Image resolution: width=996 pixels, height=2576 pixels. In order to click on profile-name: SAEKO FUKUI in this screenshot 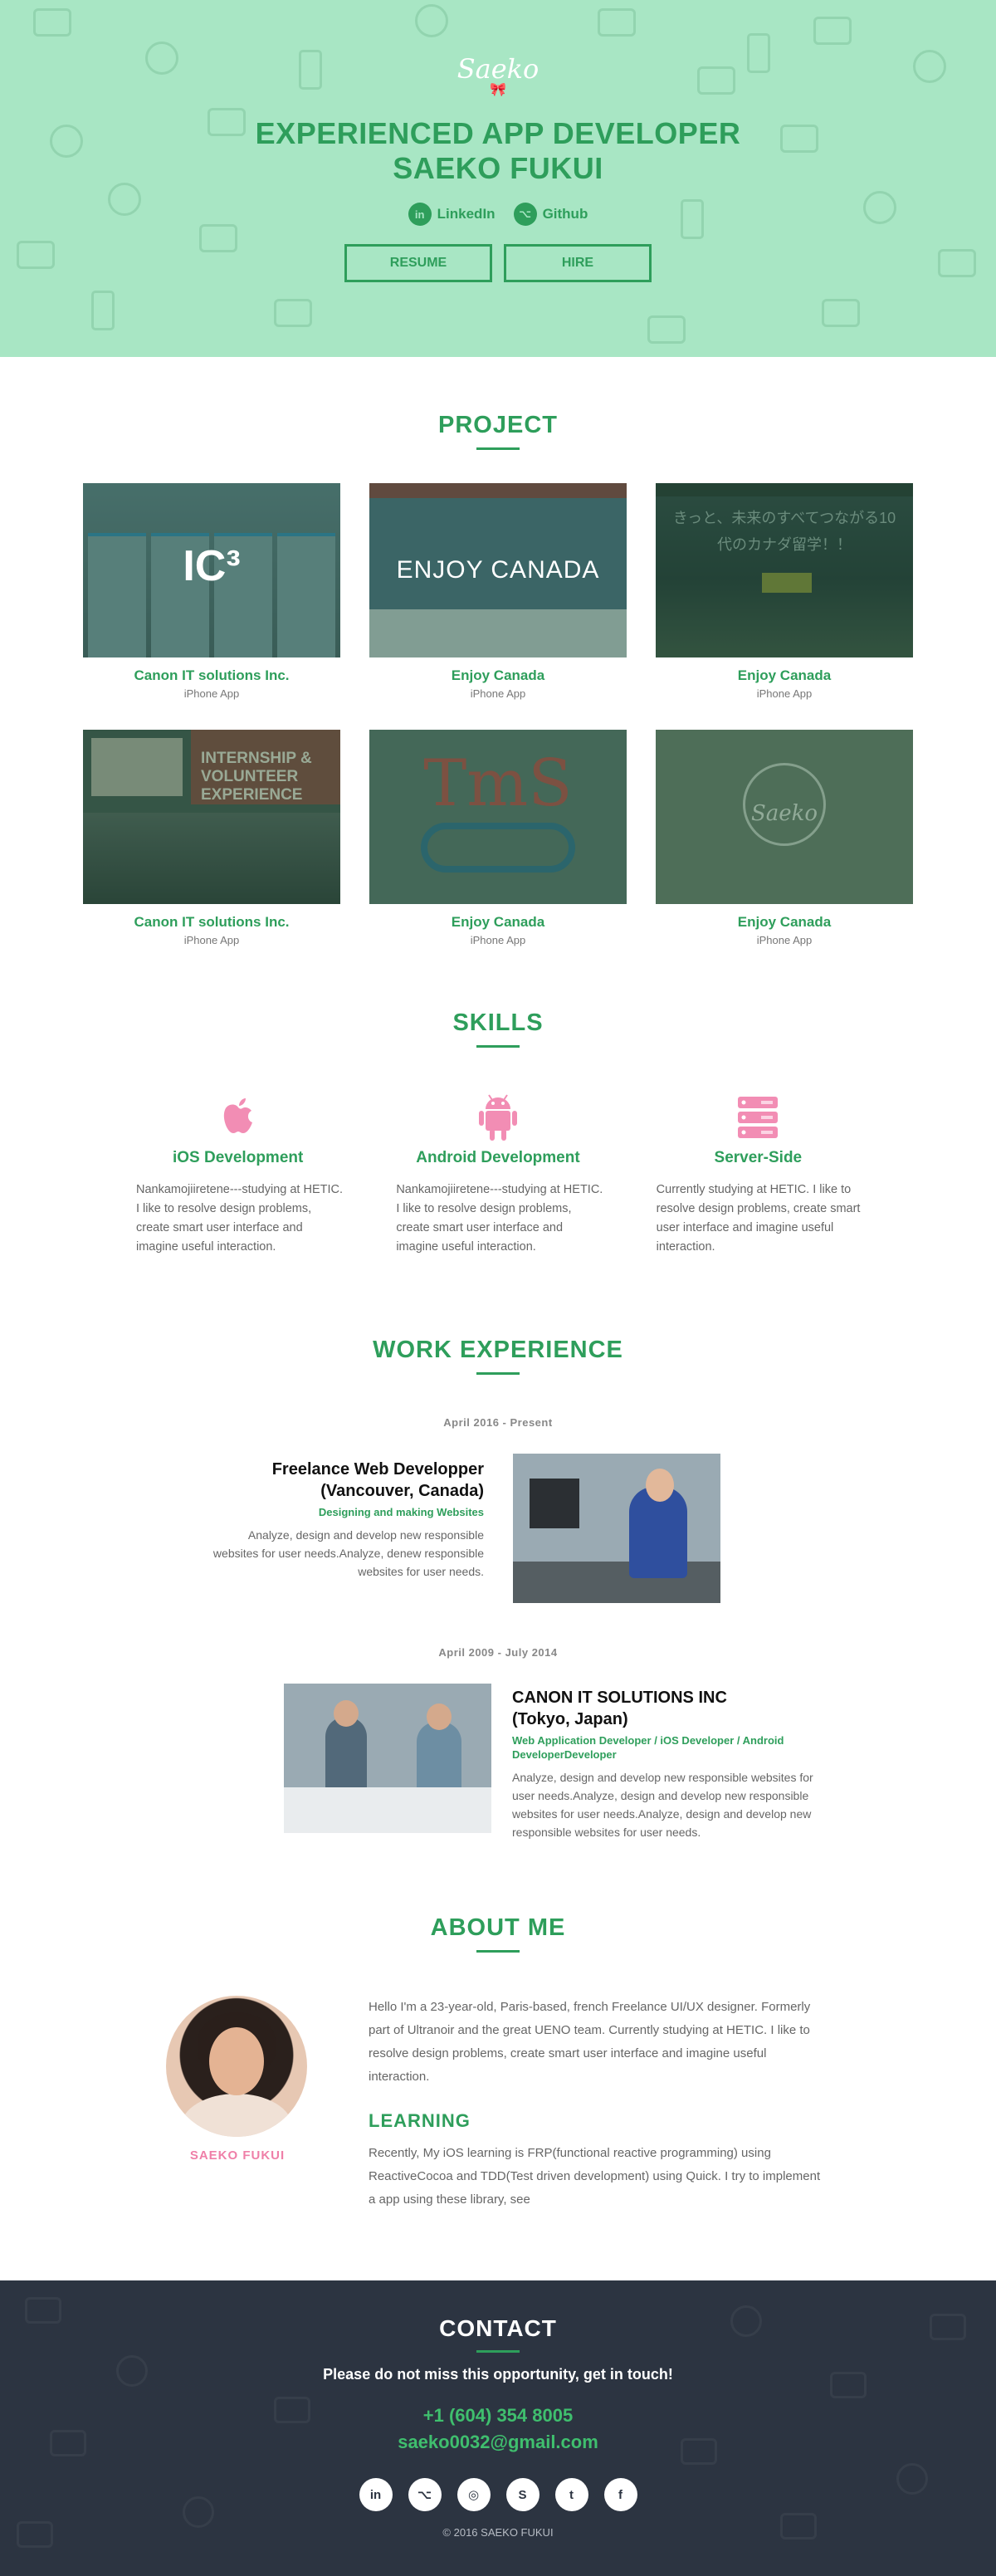, I will do `click(237, 2155)`.